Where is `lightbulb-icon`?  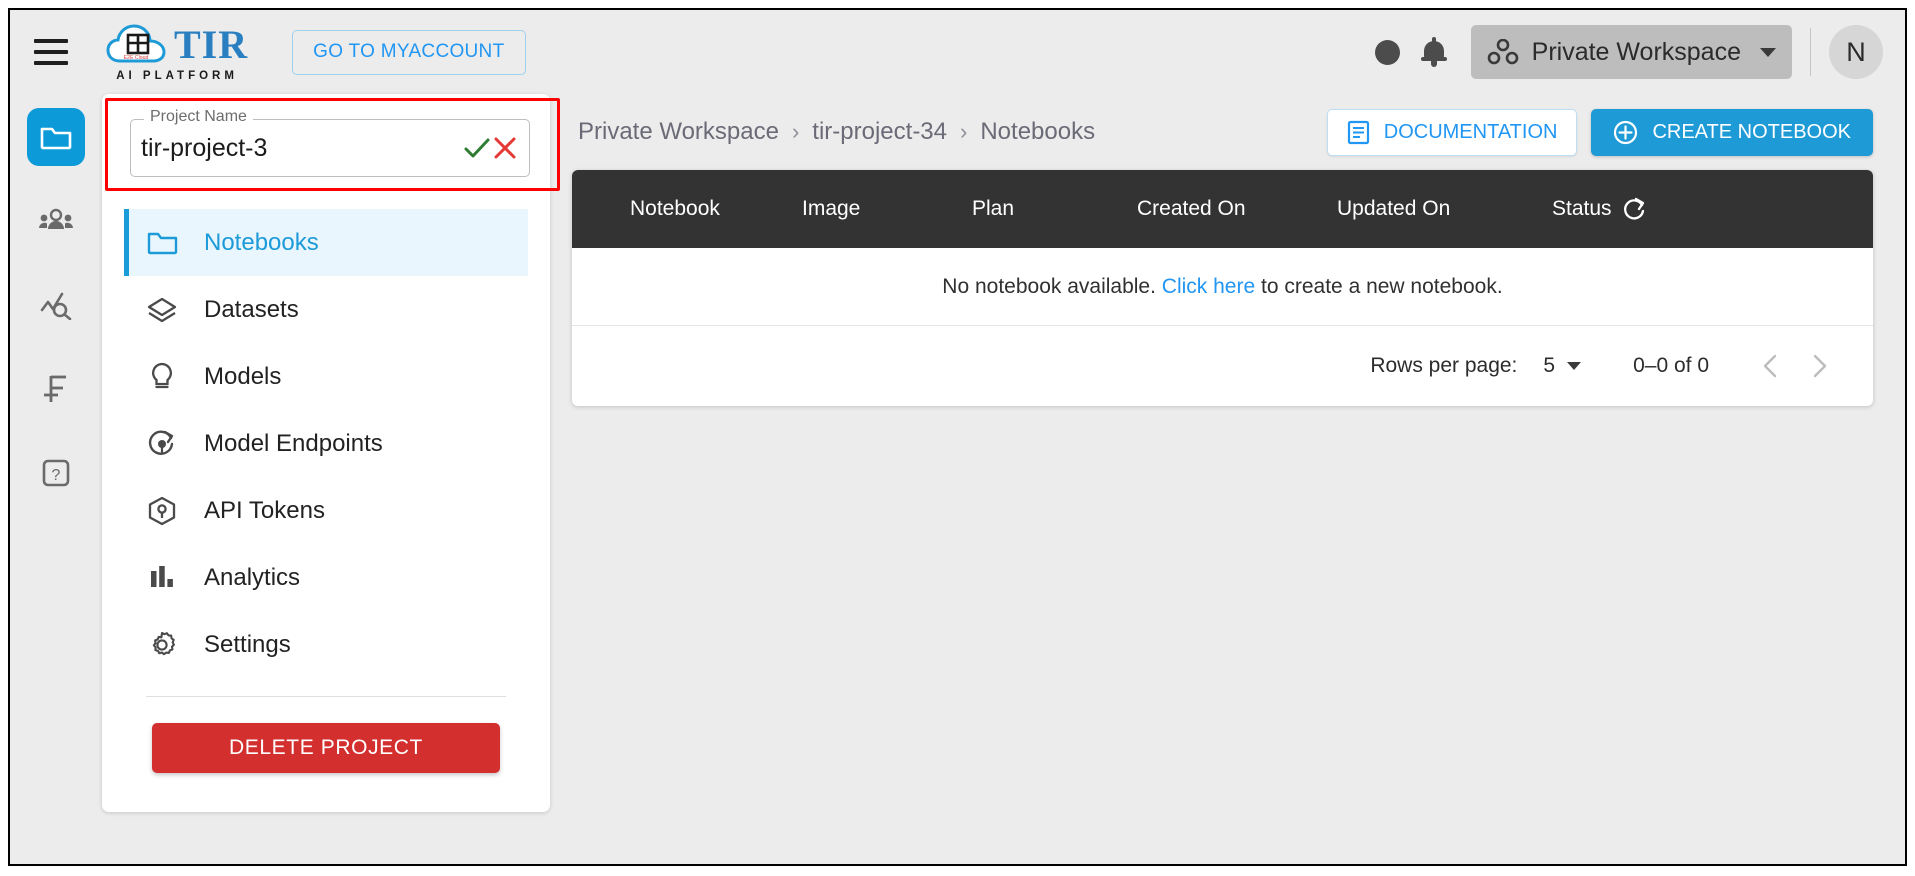
lightbulb-icon is located at coordinates (162, 377).